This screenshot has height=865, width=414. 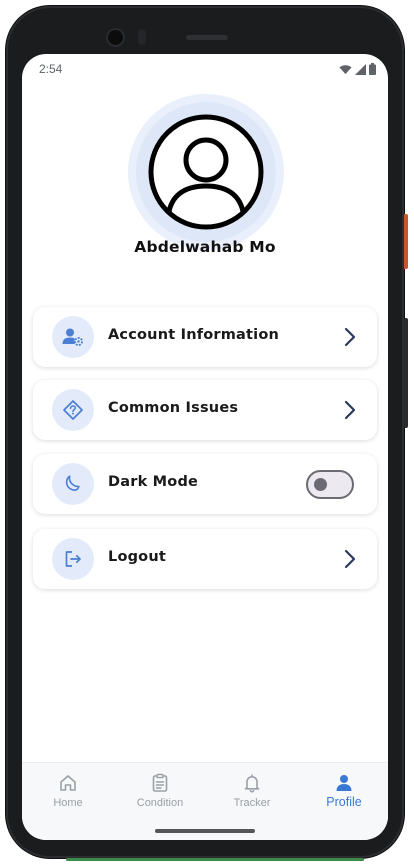 I want to click on menu-item-label: Dark Mode, so click(x=153, y=482).